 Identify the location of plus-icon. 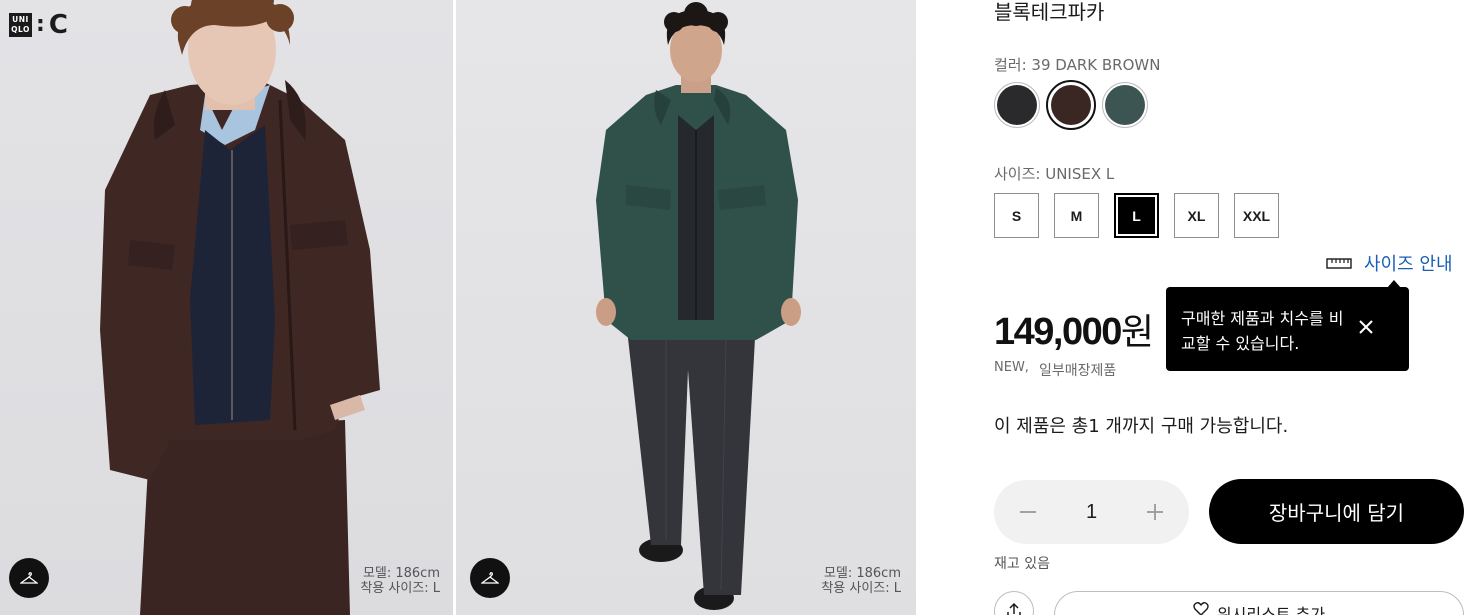
(1155, 512).